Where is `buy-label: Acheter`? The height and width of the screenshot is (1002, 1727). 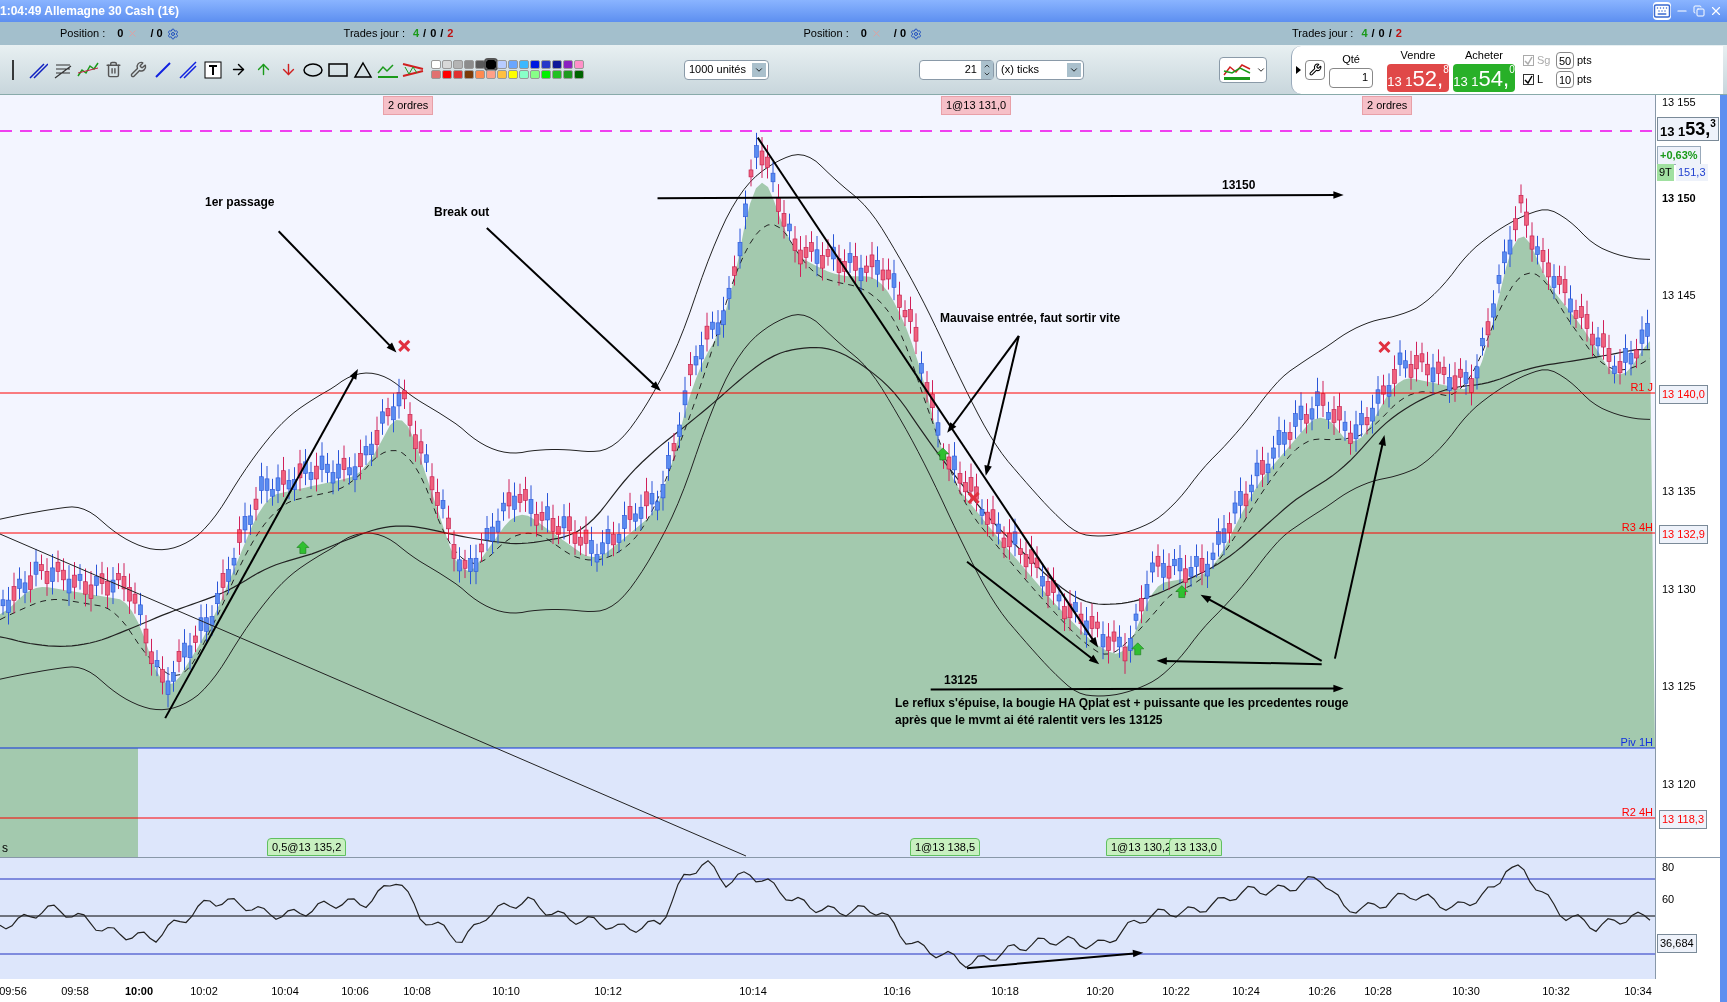 buy-label: Acheter is located at coordinates (1484, 56).